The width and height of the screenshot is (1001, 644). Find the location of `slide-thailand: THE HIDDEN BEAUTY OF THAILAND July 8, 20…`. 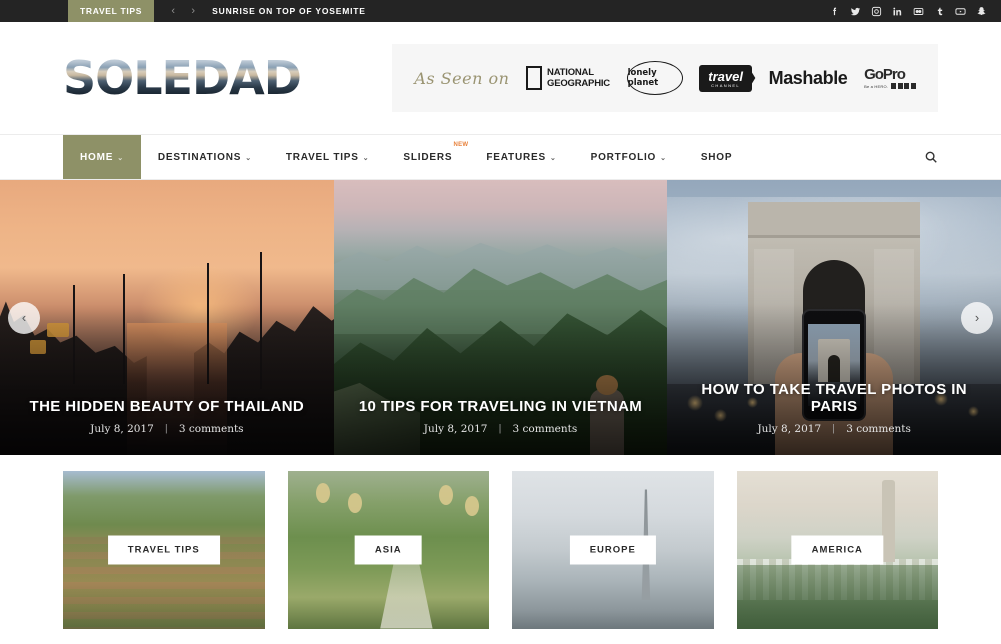

slide-thailand: THE HIDDEN BEAUTY OF THAILAND July 8, 20… is located at coordinates (167, 317).